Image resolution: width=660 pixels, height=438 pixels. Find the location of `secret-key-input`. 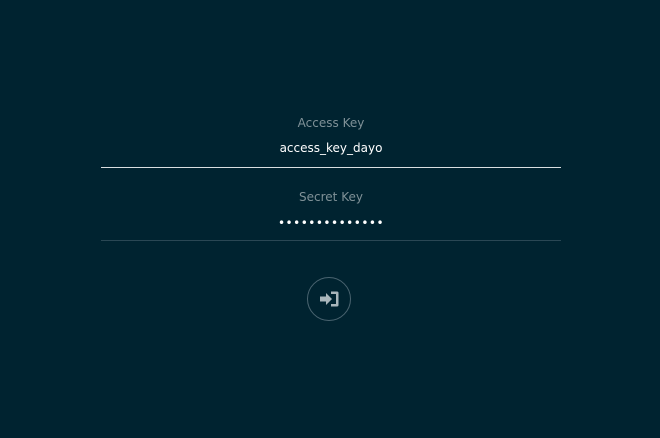

secret-key-input is located at coordinates (331, 223).